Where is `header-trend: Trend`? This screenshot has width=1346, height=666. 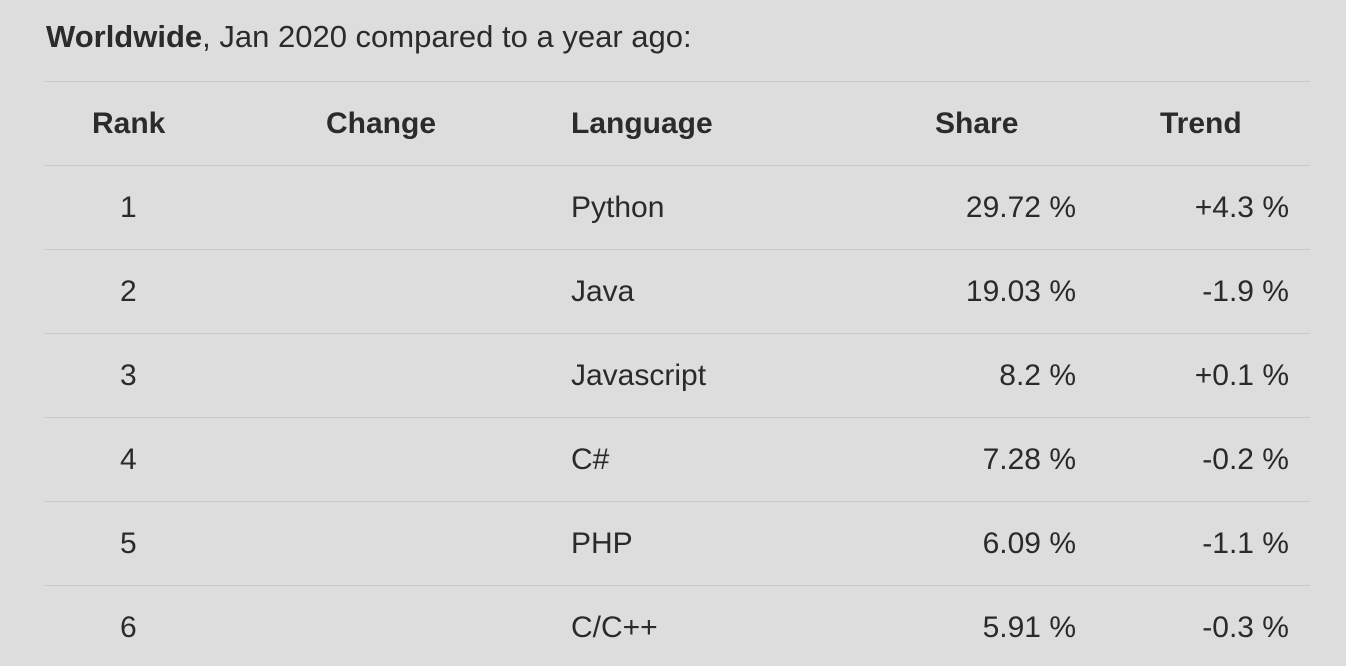
header-trend: Trend is located at coordinates (1201, 123).